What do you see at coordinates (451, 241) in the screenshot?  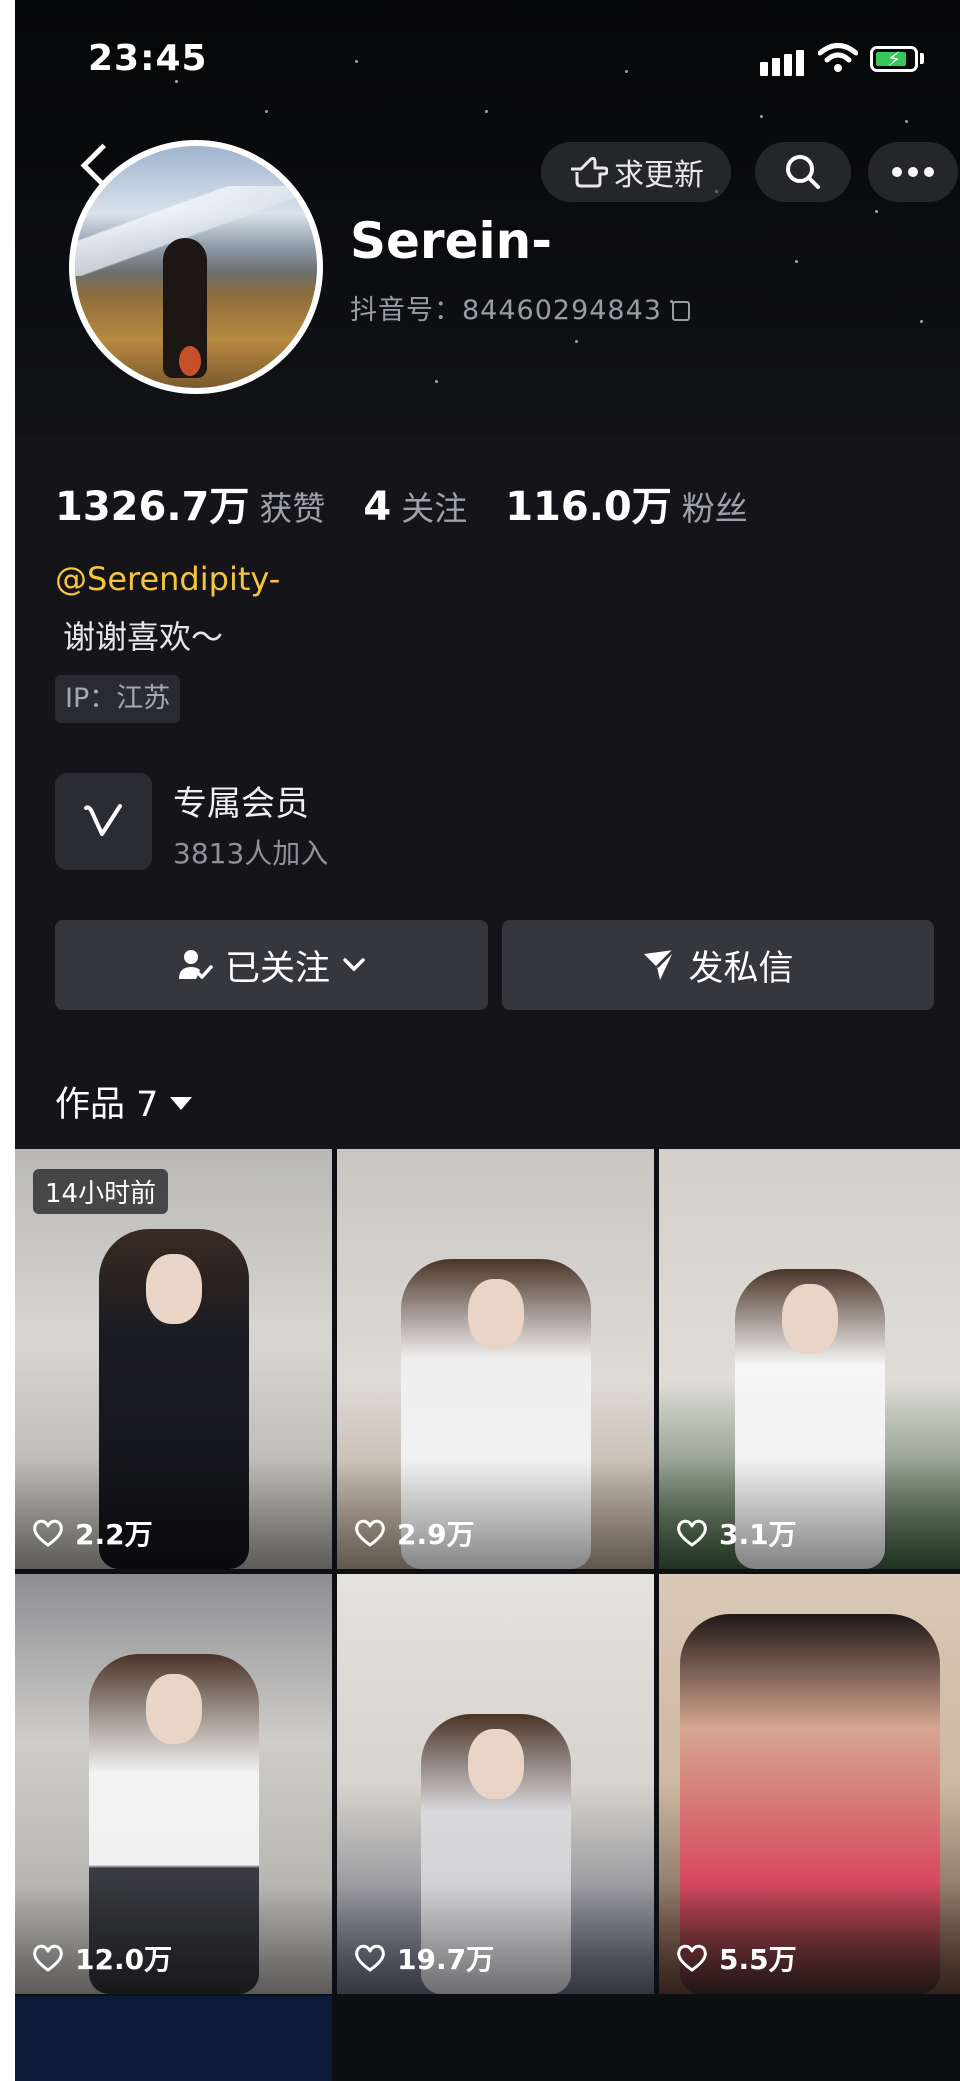 I see `profile-name: Serein-` at bounding box center [451, 241].